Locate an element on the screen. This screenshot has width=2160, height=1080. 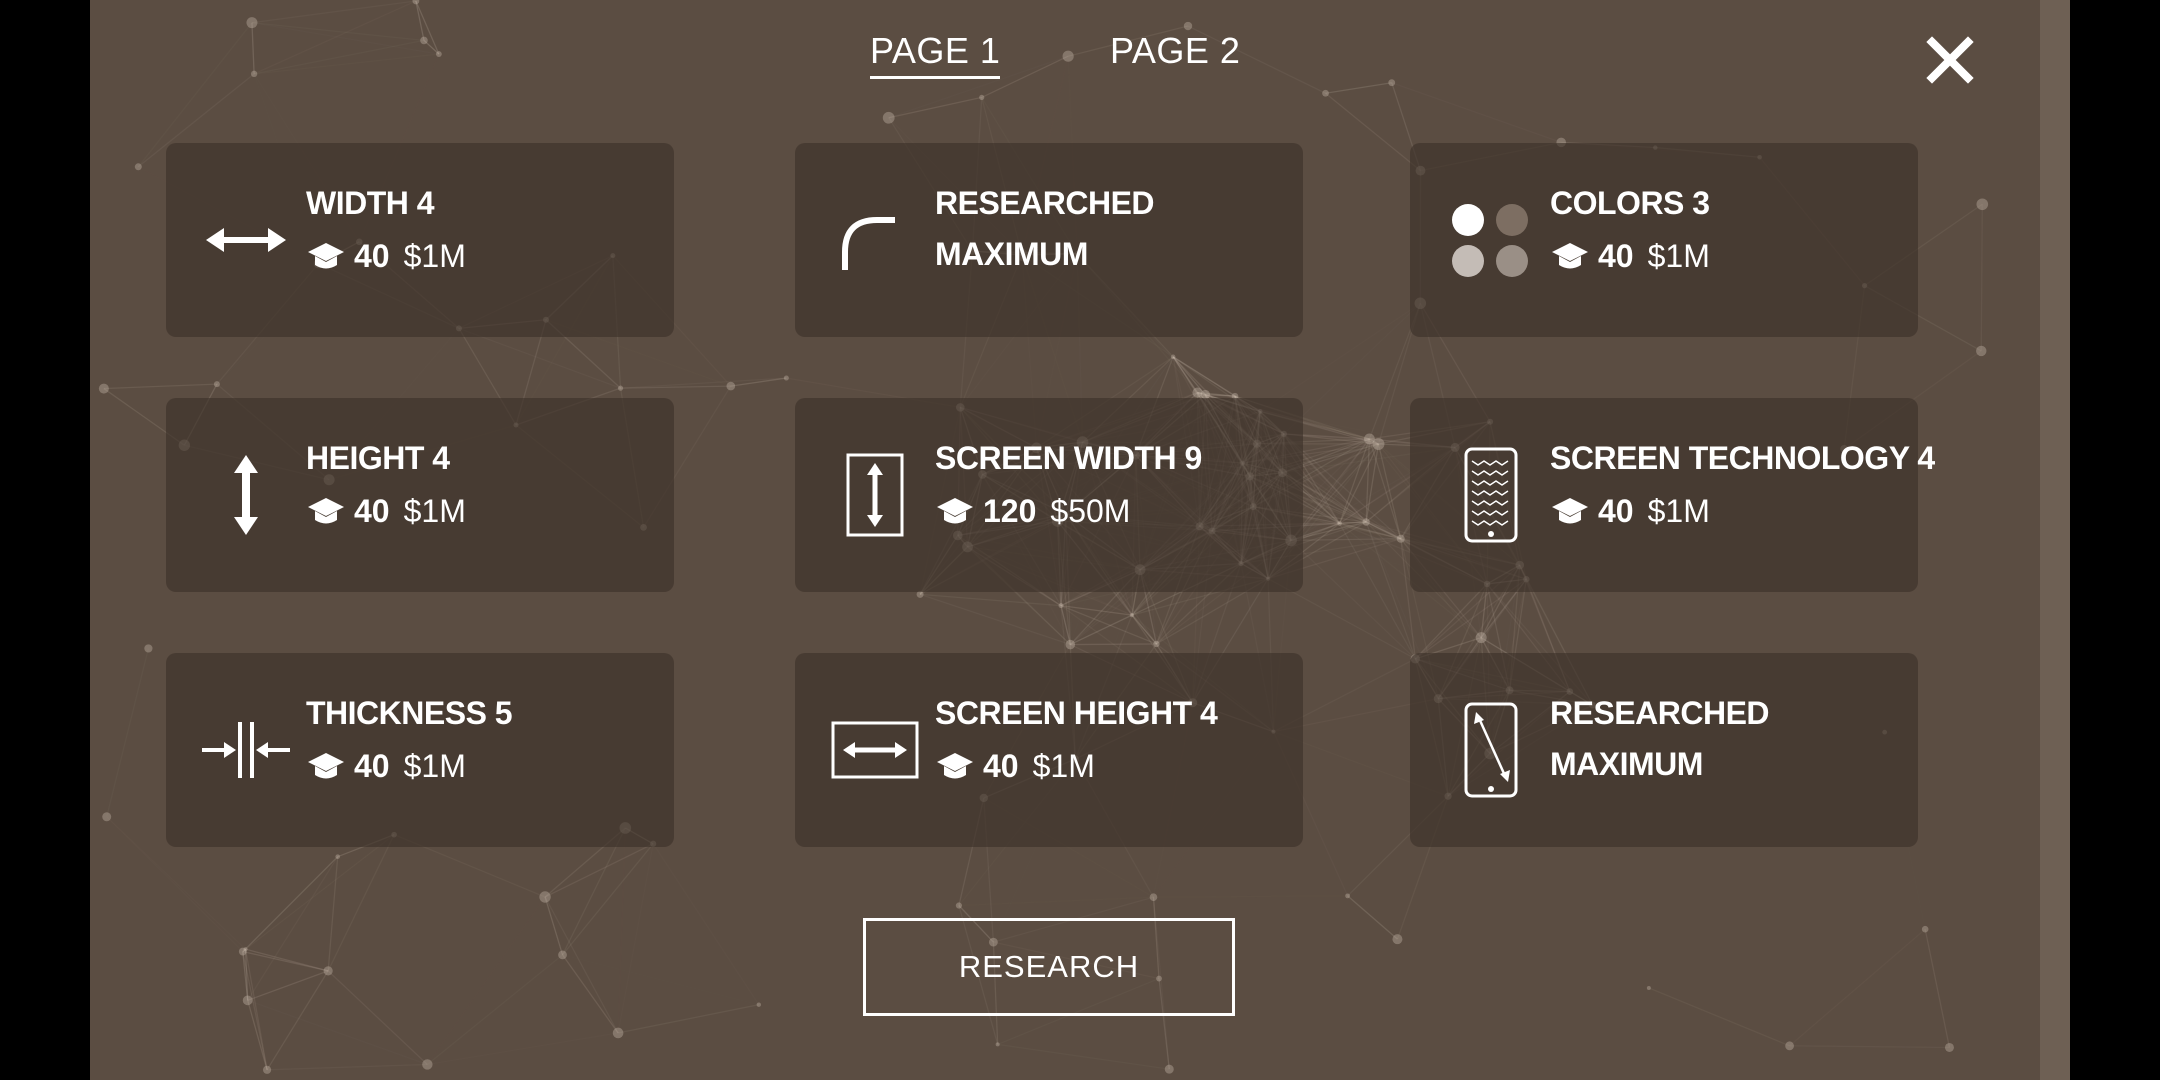
upgrade-card-corner: RESEARCHED MAXIMUM is located at coordinates (1049, 240).